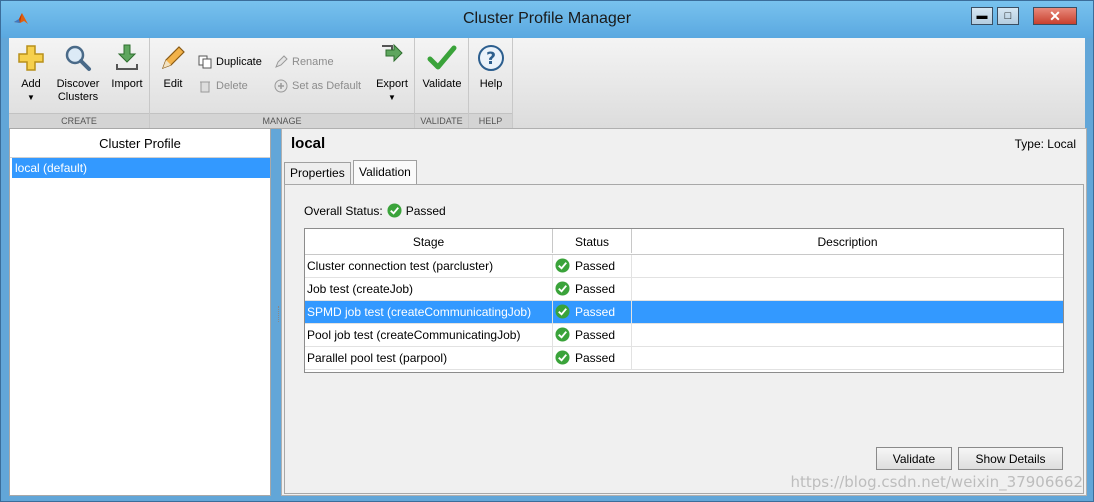 This screenshot has height=502, width=1094. Describe the element at coordinates (31, 73) in the screenshot. I see `add-button: Add ▼` at that location.